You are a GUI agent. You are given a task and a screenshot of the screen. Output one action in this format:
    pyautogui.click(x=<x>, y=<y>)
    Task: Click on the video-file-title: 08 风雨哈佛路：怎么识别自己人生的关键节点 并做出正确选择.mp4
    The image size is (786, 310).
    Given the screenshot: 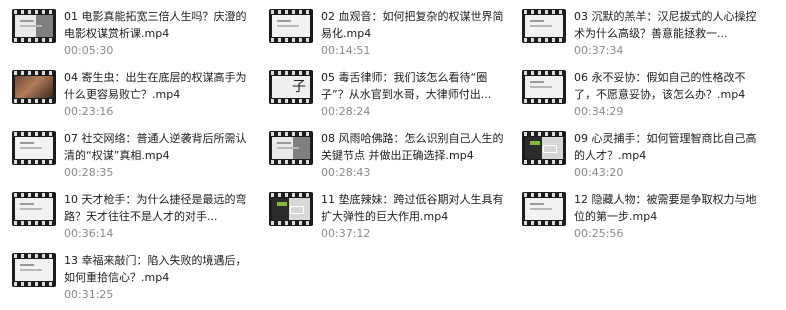 What is the action you would take?
    pyautogui.click(x=412, y=147)
    